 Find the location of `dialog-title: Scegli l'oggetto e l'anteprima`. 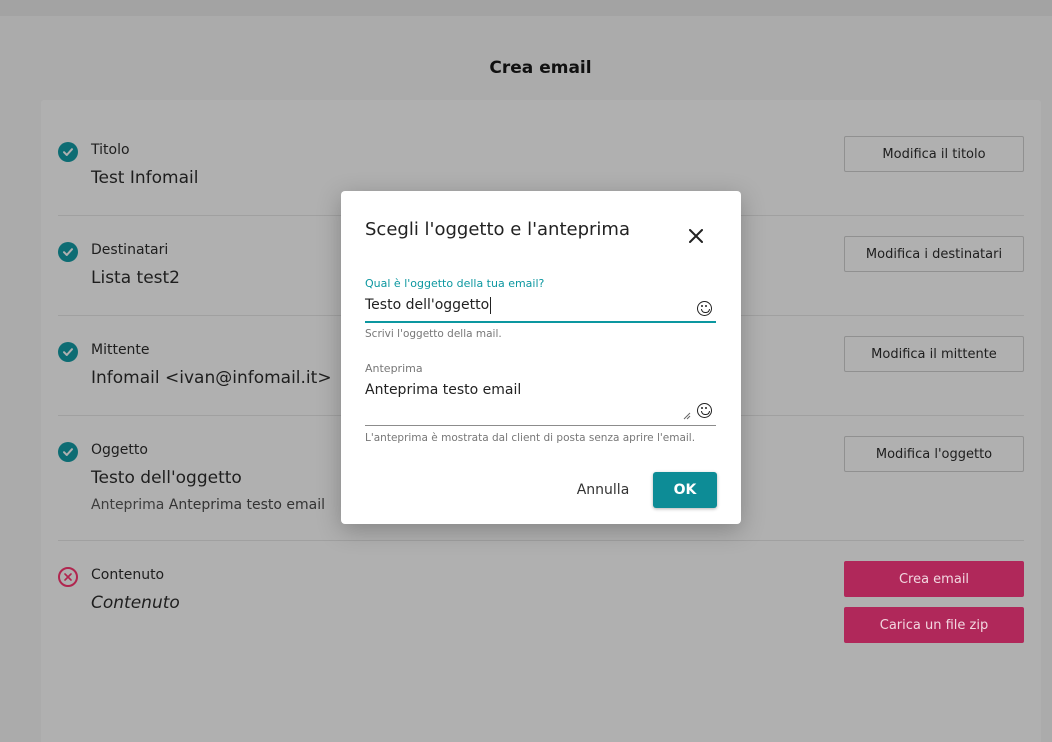

dialog-title: Scegli l'oggetto e l'anteprima is located at coordinates (497, 229).